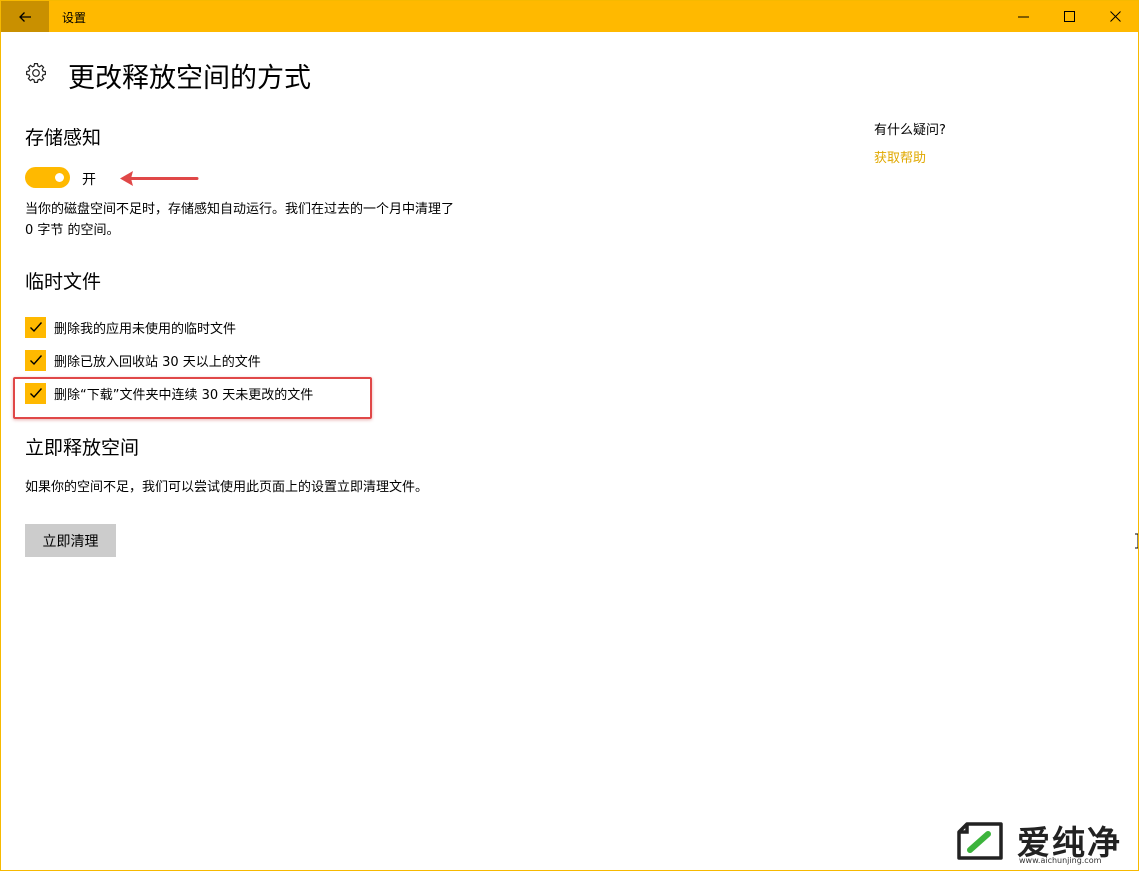 This screenshot has height=871, width=1139. I want to click on help-question: 有什么疑问?, so click(910, 130).